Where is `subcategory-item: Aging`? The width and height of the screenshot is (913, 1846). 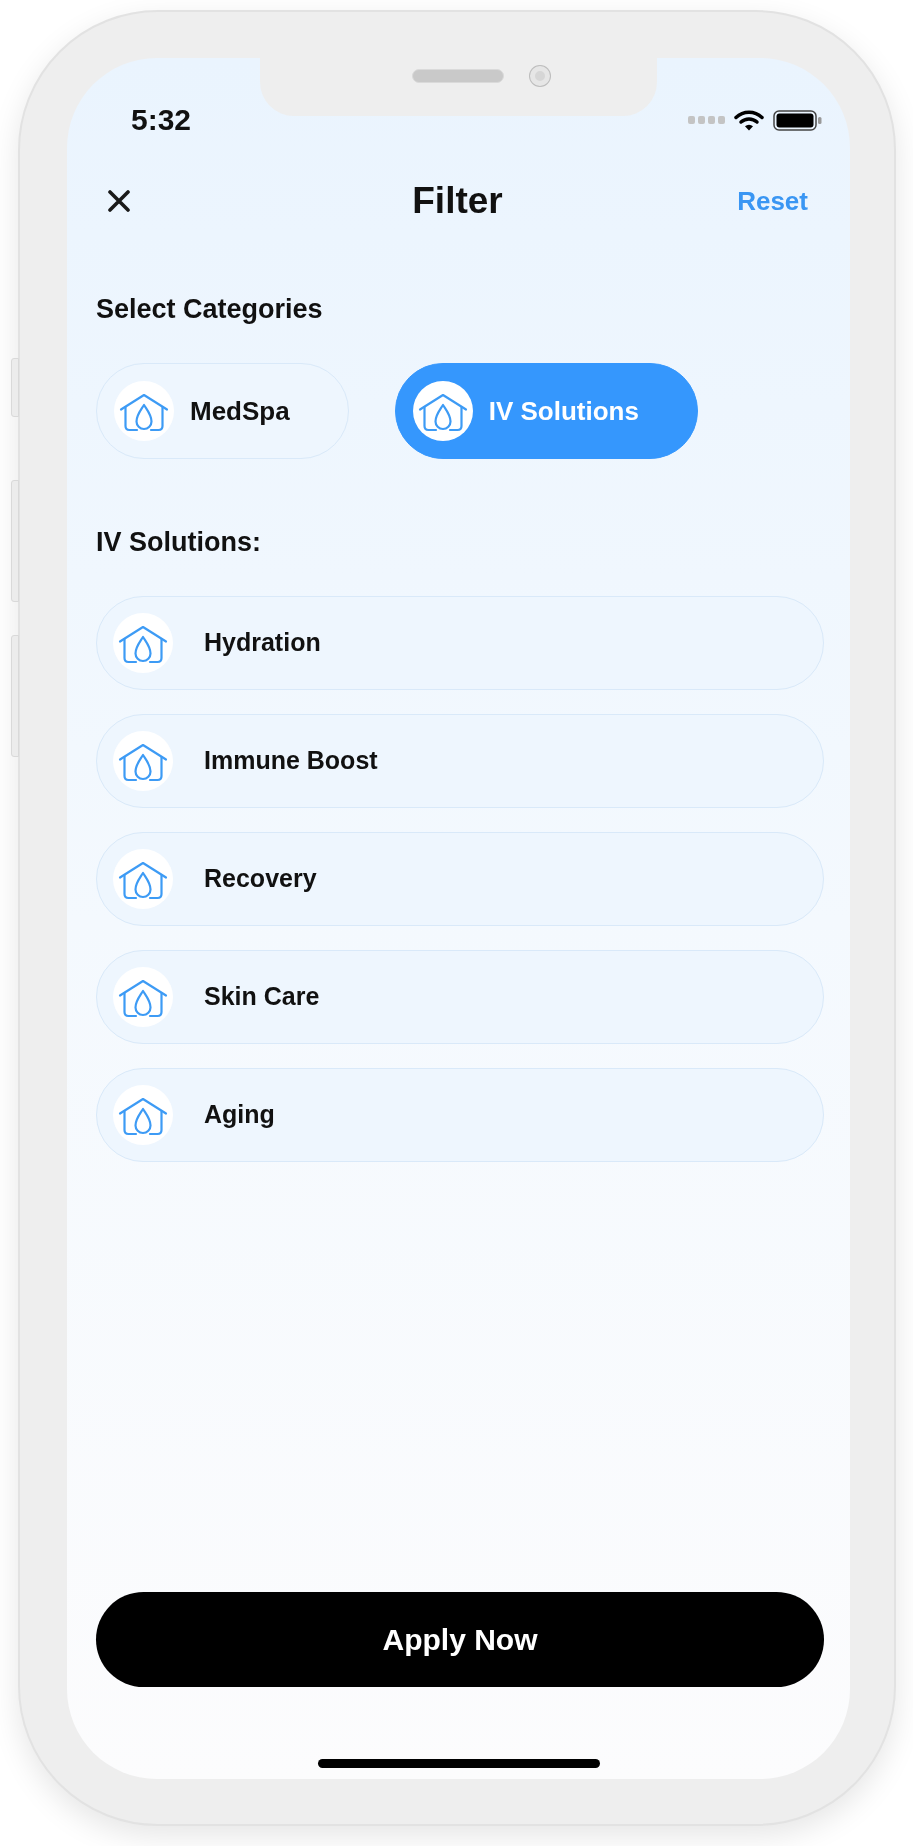
subcategory-item: Aging is located at coordinates (460, 1115).